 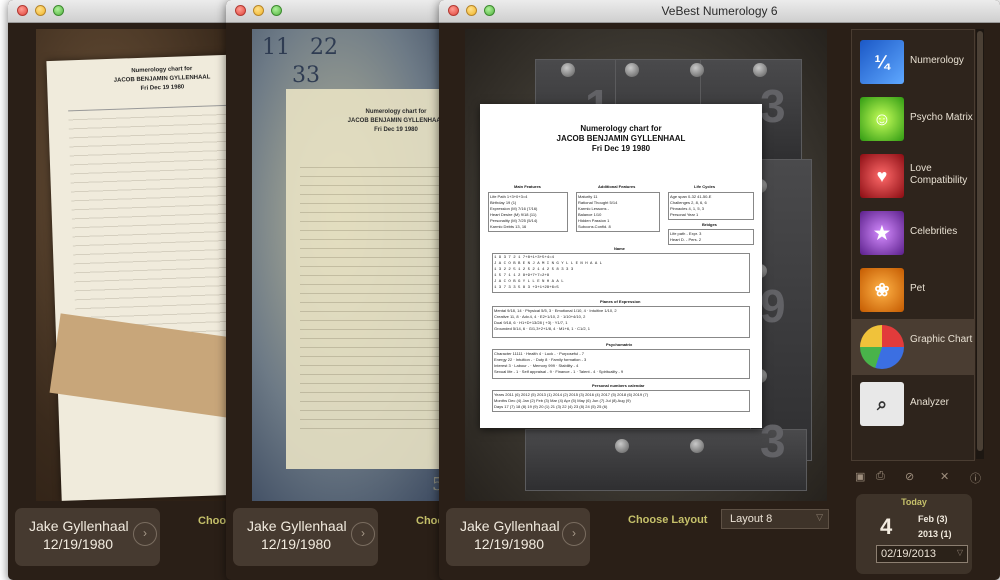 I want to click on back-number: 22, so click(x=324, y=47).